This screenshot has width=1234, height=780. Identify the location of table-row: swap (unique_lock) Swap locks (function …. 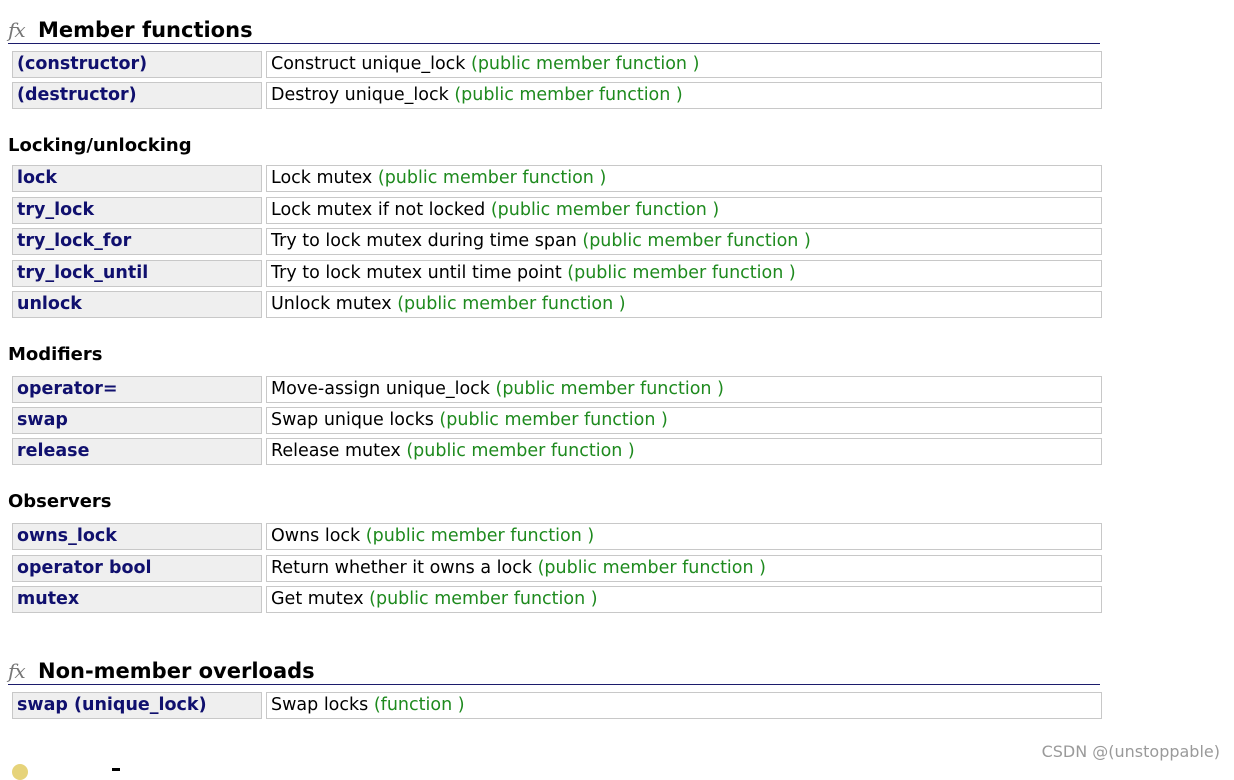
(557, 705).